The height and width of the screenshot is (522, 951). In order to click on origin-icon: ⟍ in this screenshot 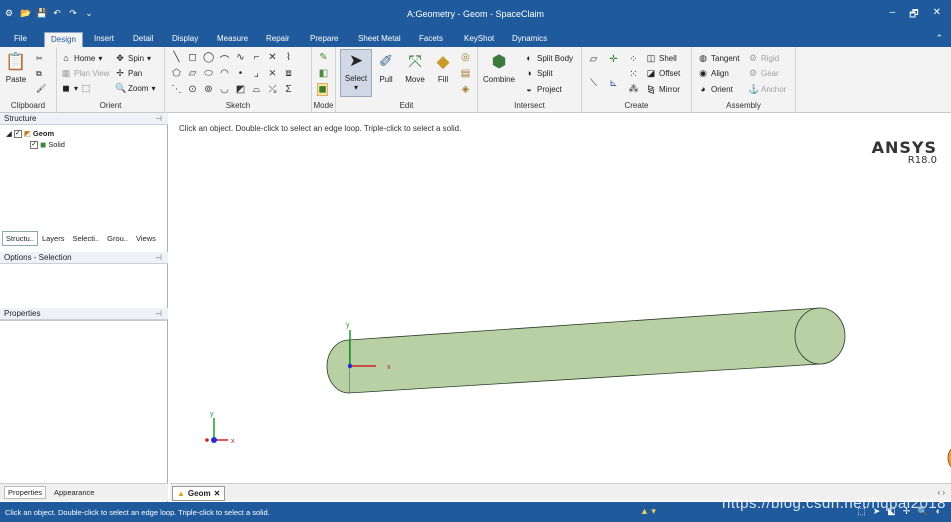, I will do `click(593, 83)`.